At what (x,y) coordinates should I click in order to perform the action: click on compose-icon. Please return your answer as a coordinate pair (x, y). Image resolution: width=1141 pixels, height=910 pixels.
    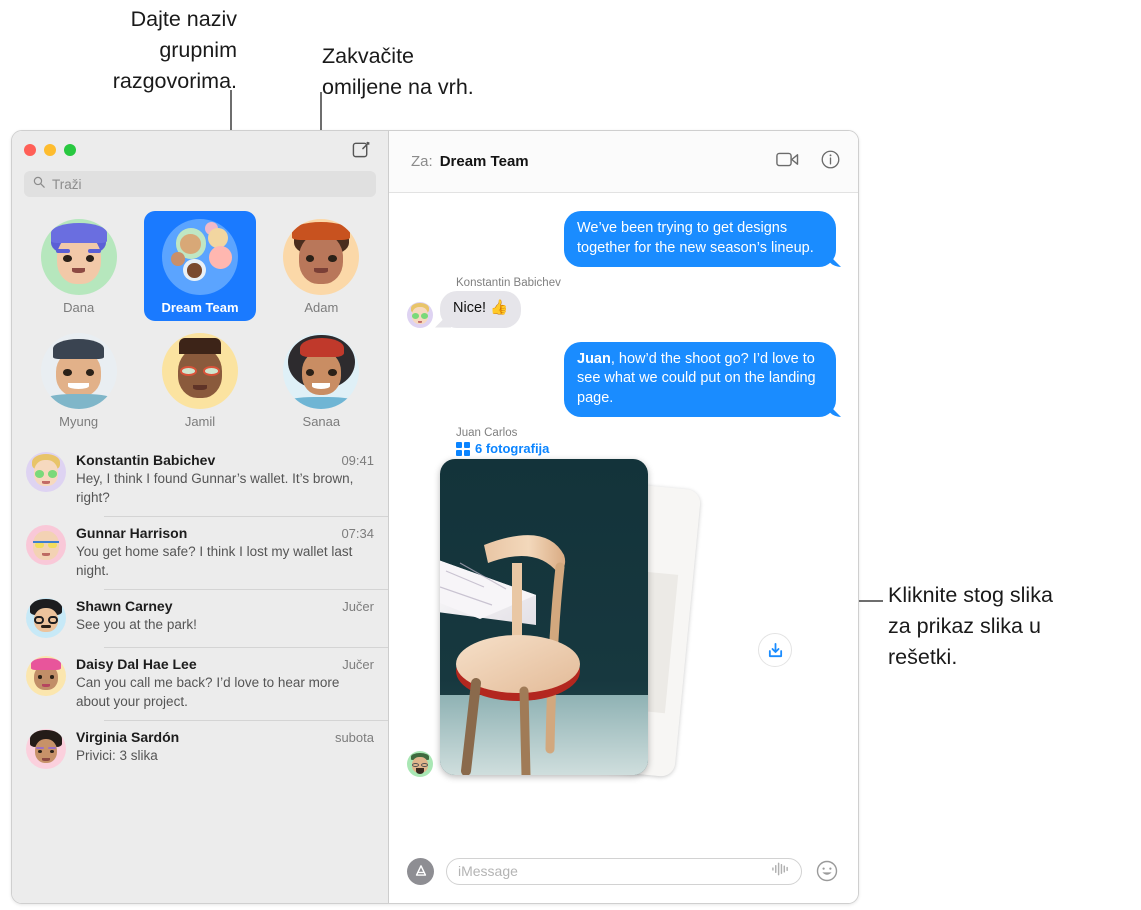
    Looking at the image, I should click on (361, 150).